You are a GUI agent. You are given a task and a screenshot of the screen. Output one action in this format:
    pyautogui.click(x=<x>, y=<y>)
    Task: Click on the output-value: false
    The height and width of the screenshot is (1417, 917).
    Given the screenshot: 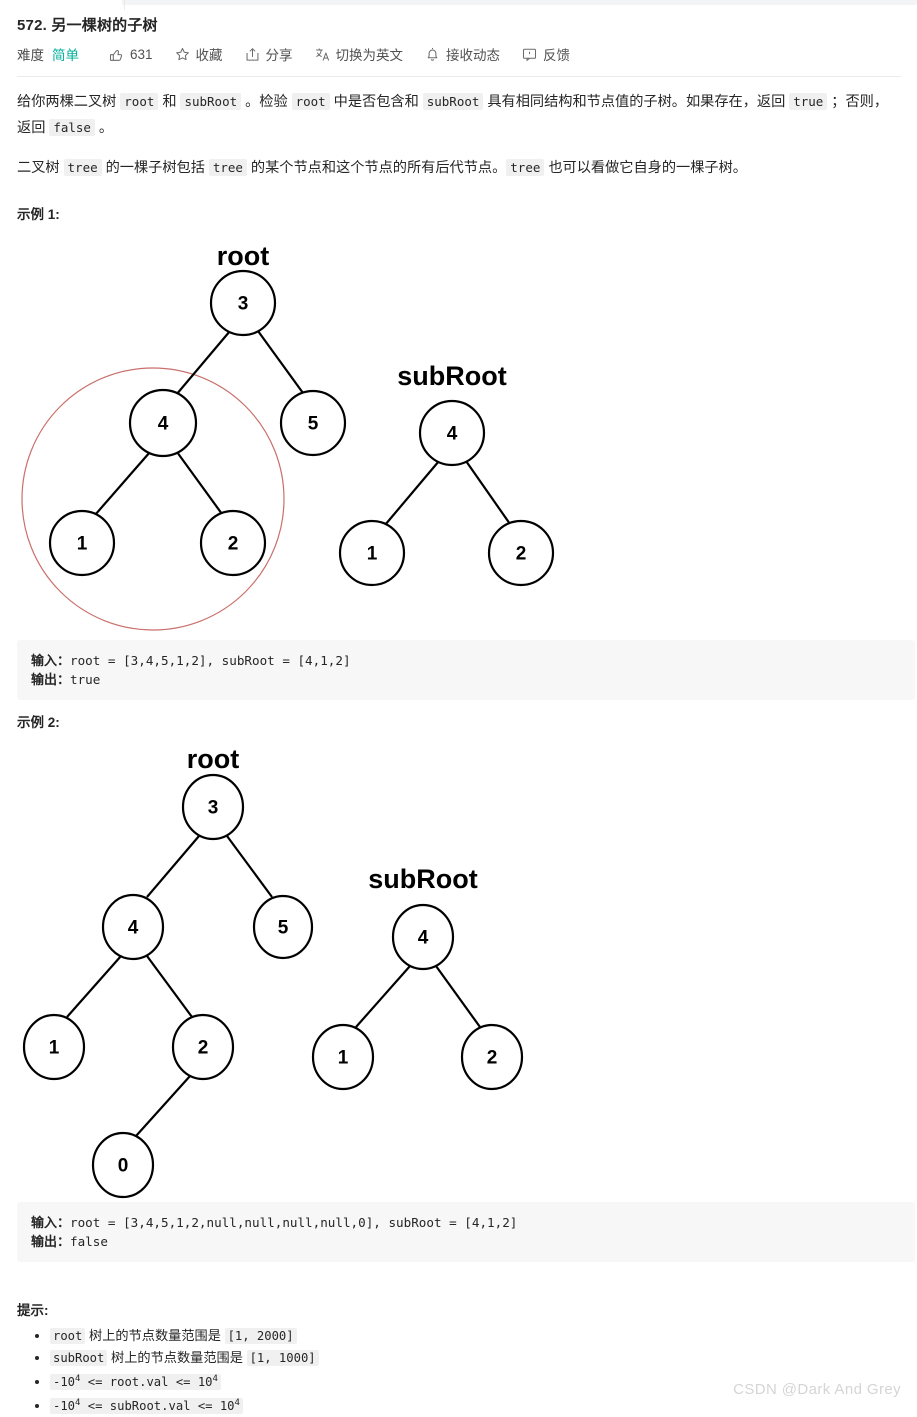 What is the action you would take?
    pyautogui.click(x=89, y=1241)
    